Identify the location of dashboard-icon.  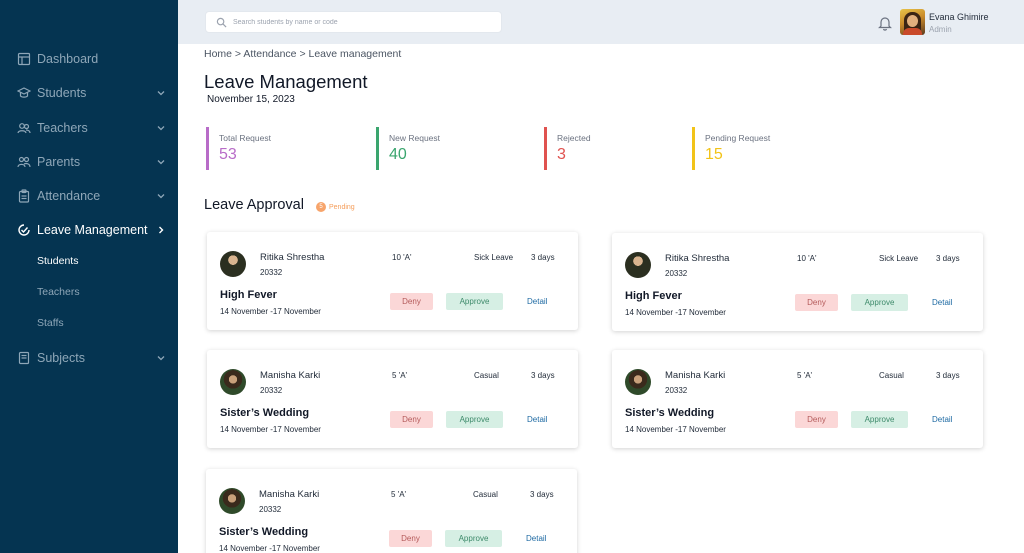
(24, 59).